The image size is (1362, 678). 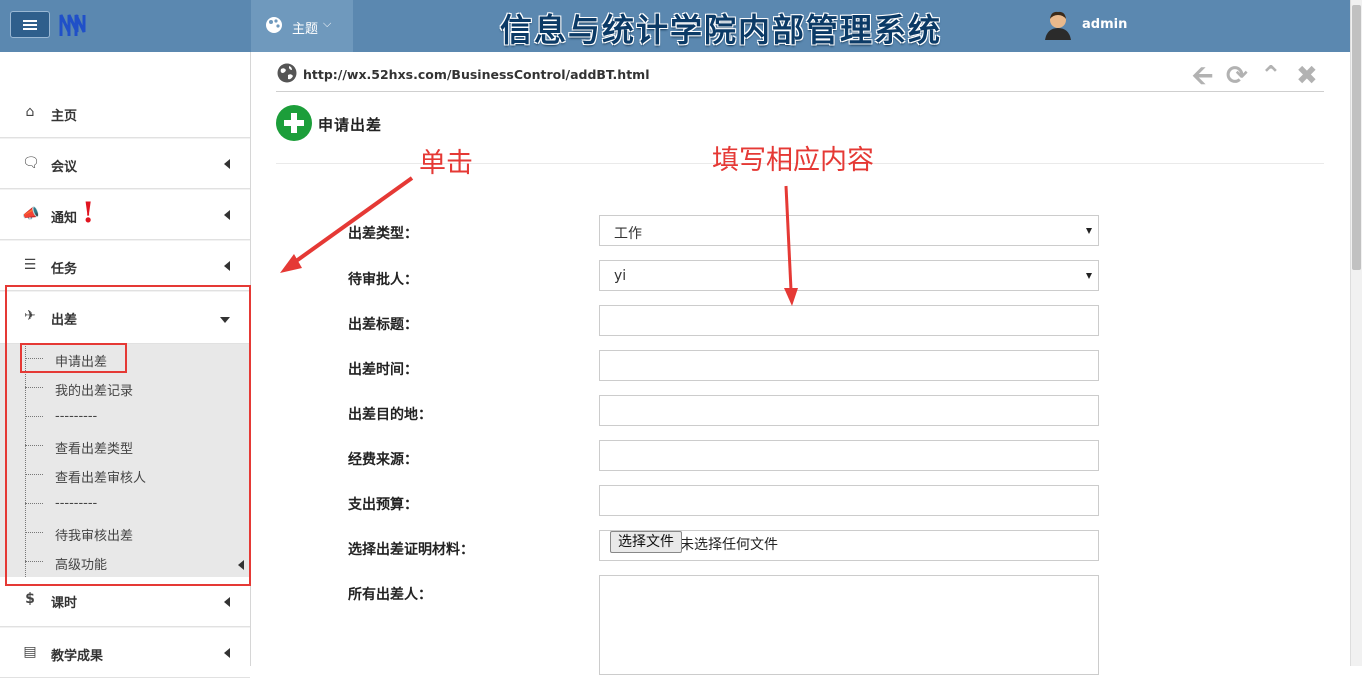 I want to click on refresh-icon: ⟳, so click(x=1237, y=76).